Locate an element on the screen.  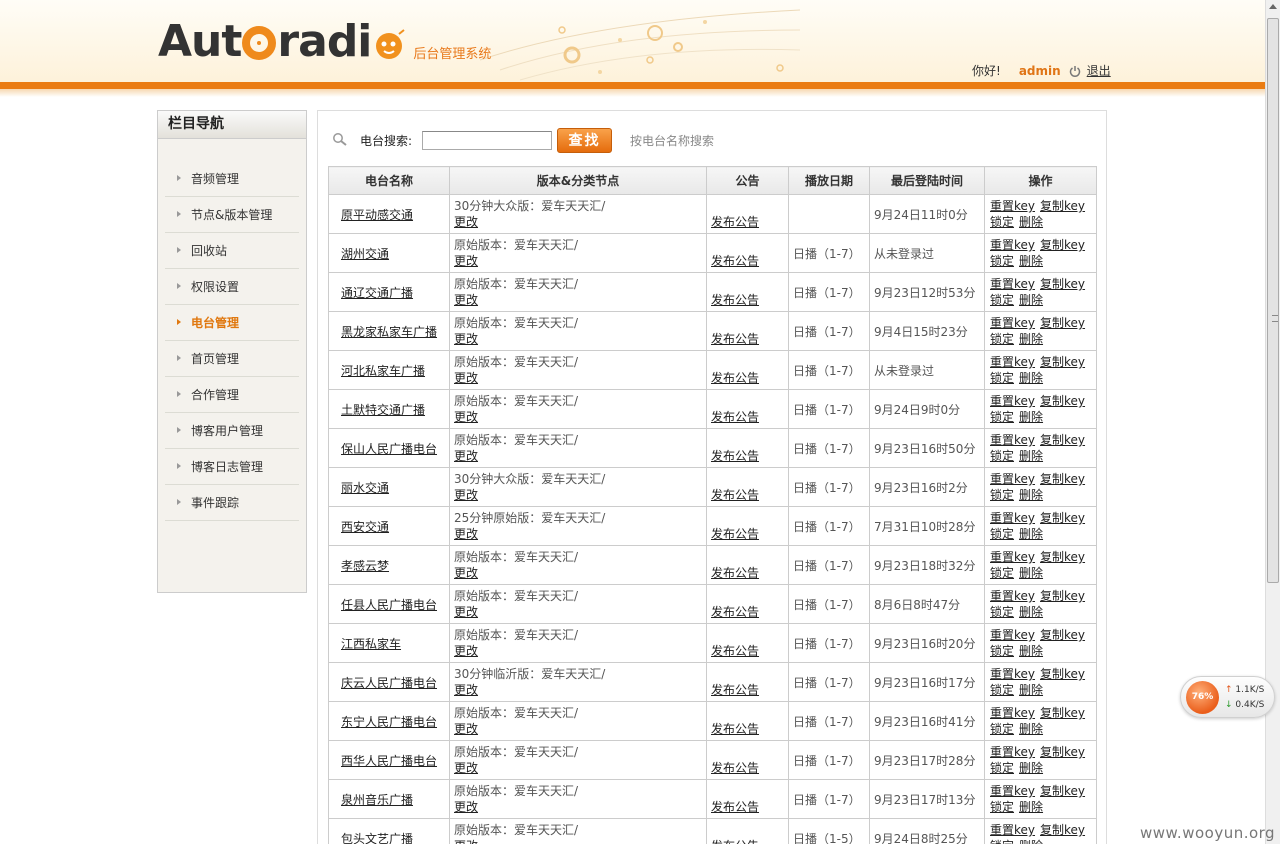
station-name-link: 包头文艺广播 is located at coordinates (377, 838).